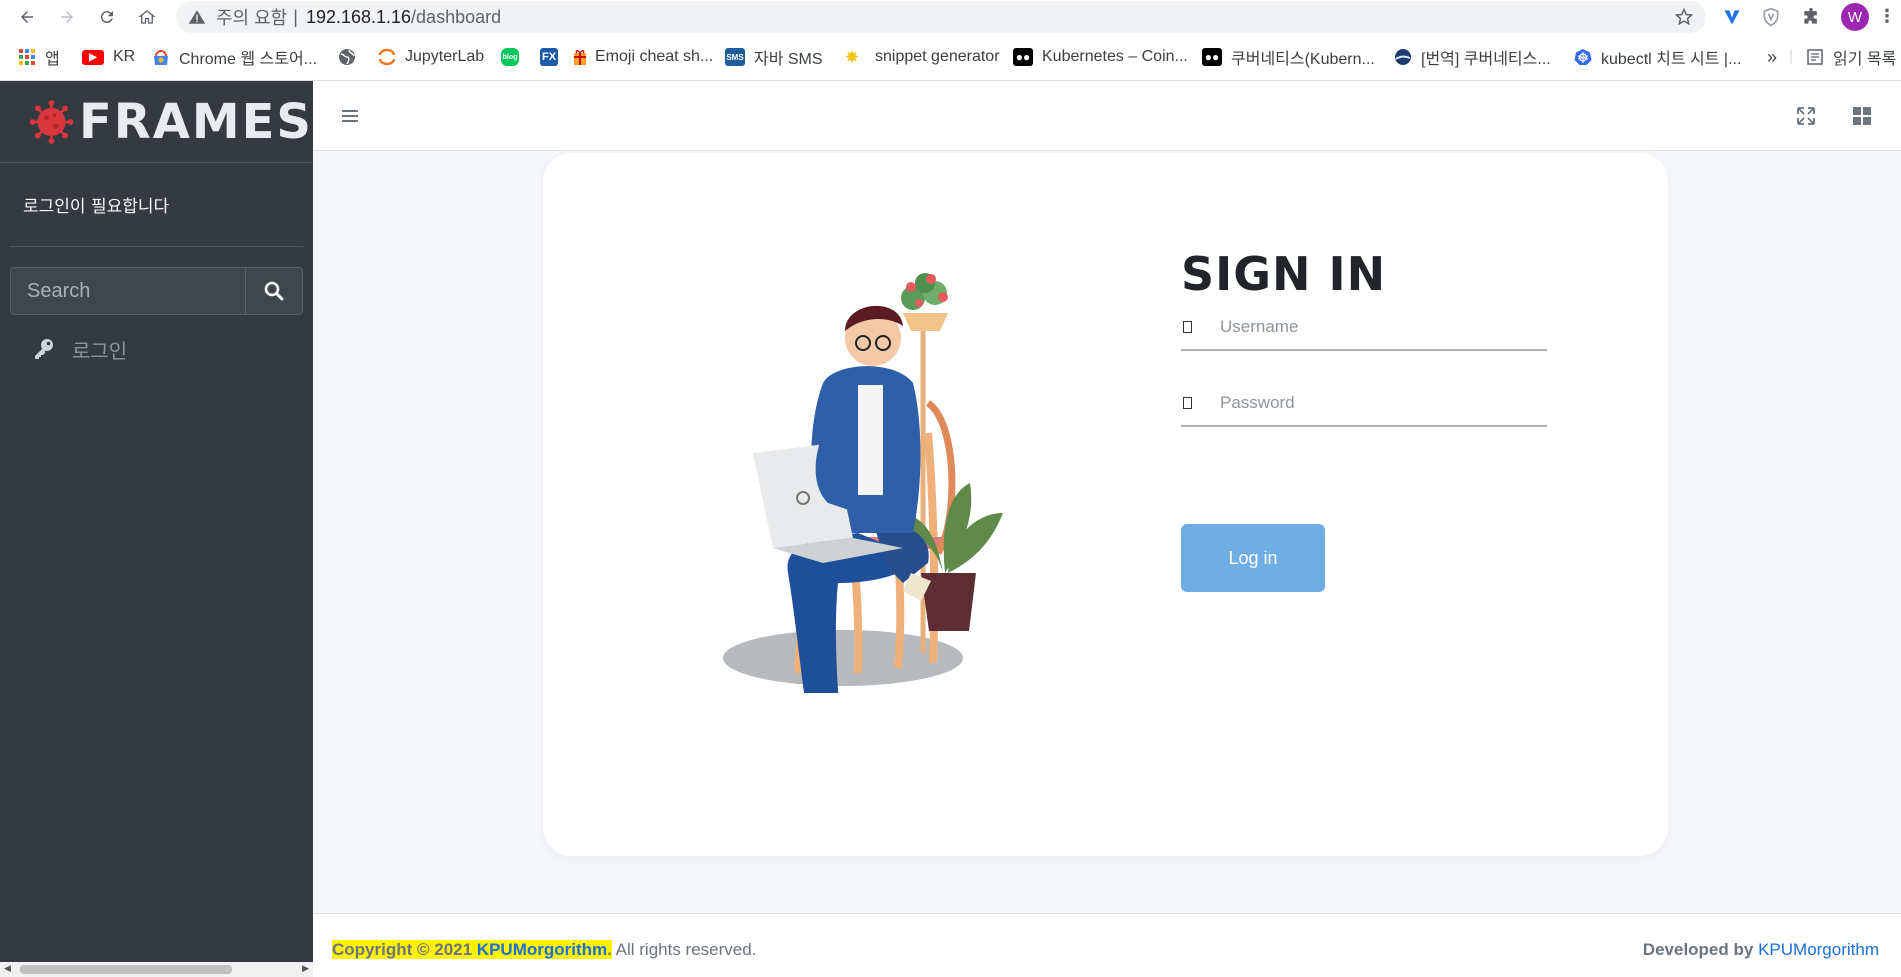  What do you see at coordinates (1732, 17) in the screenshot?
I see `extension-v-icon` at bounding box center [1732, 17].